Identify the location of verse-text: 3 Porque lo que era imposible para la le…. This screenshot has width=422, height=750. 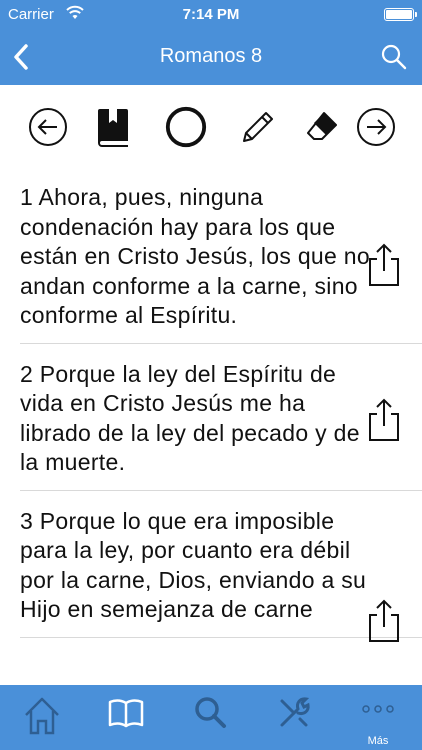
(193, 565).